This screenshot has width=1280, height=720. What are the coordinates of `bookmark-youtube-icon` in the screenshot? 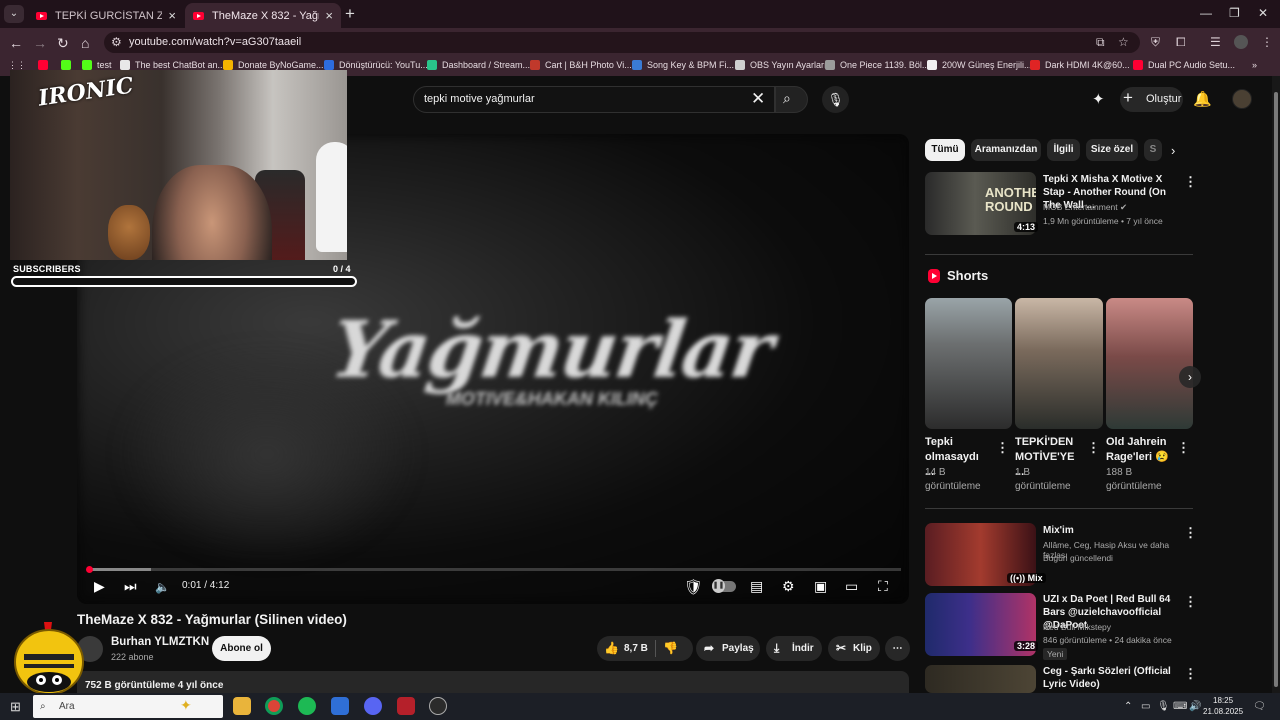 It's located at (45, 65).